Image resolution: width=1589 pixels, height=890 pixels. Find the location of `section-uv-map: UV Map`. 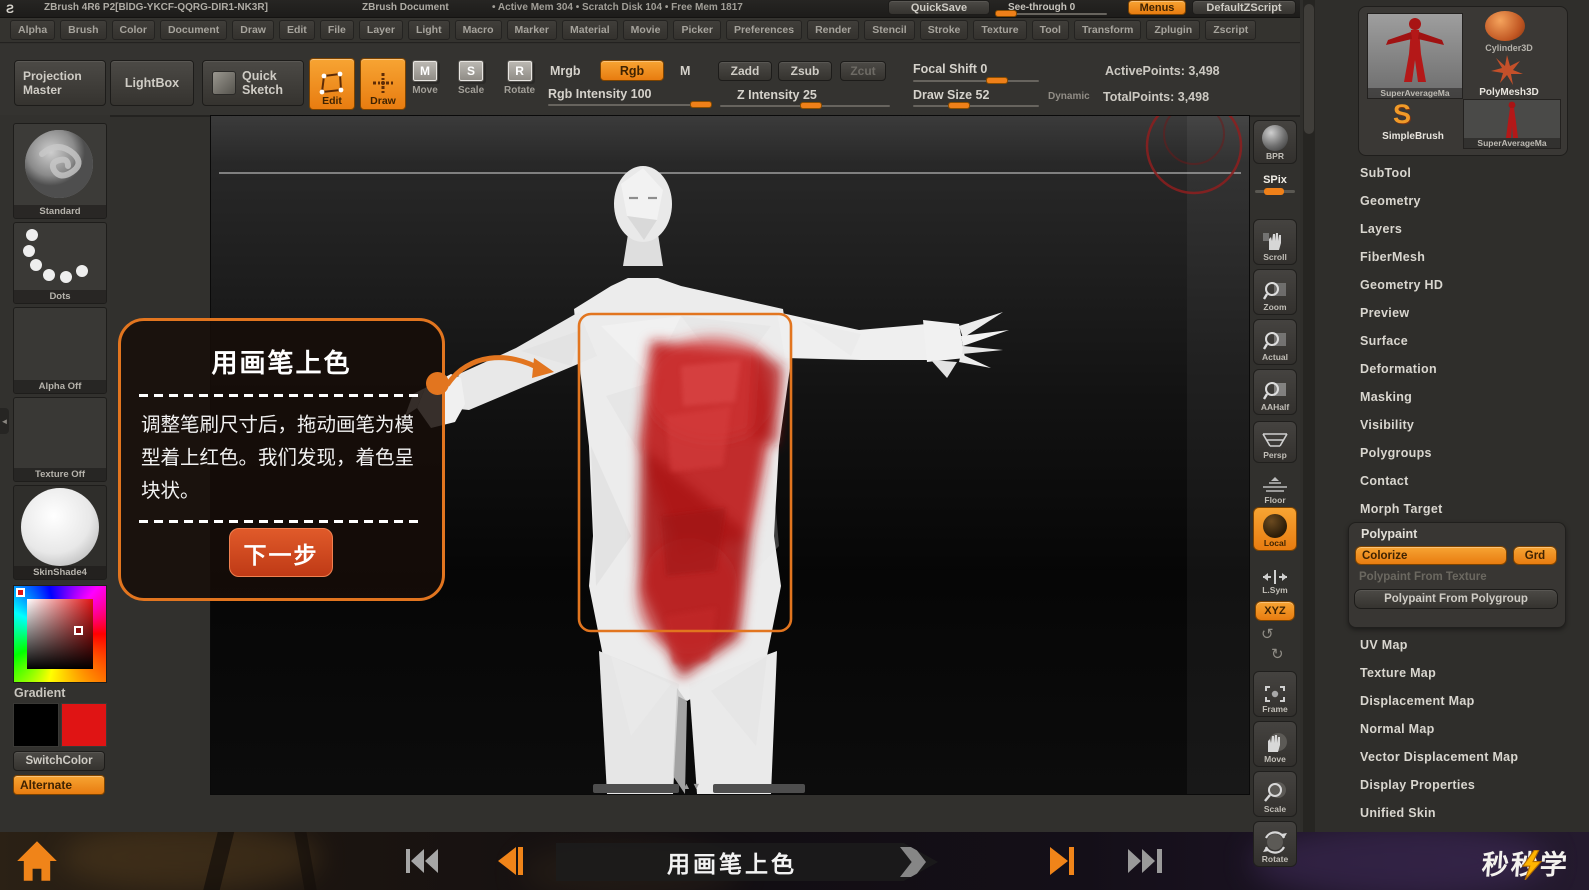

section-uv-map: UV Map is located at coordinates (1384, 645).